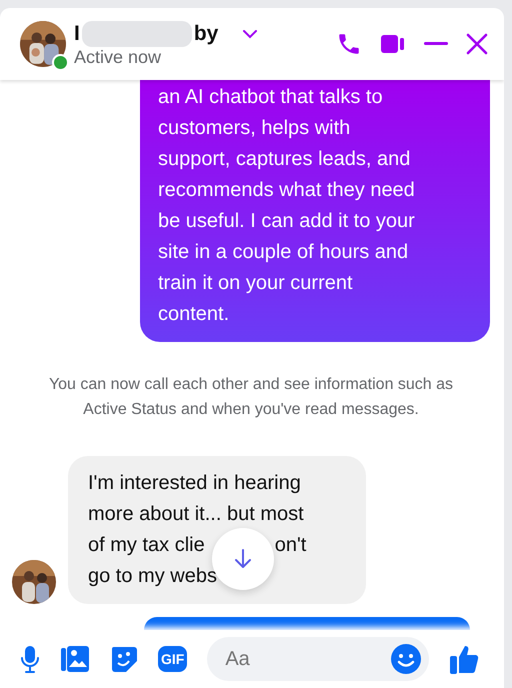 The image size is (512, 688). What do you see at coordinates (206, 34) in the screenshot?
I see `contact-name: by` at bounding box center [206, 34].